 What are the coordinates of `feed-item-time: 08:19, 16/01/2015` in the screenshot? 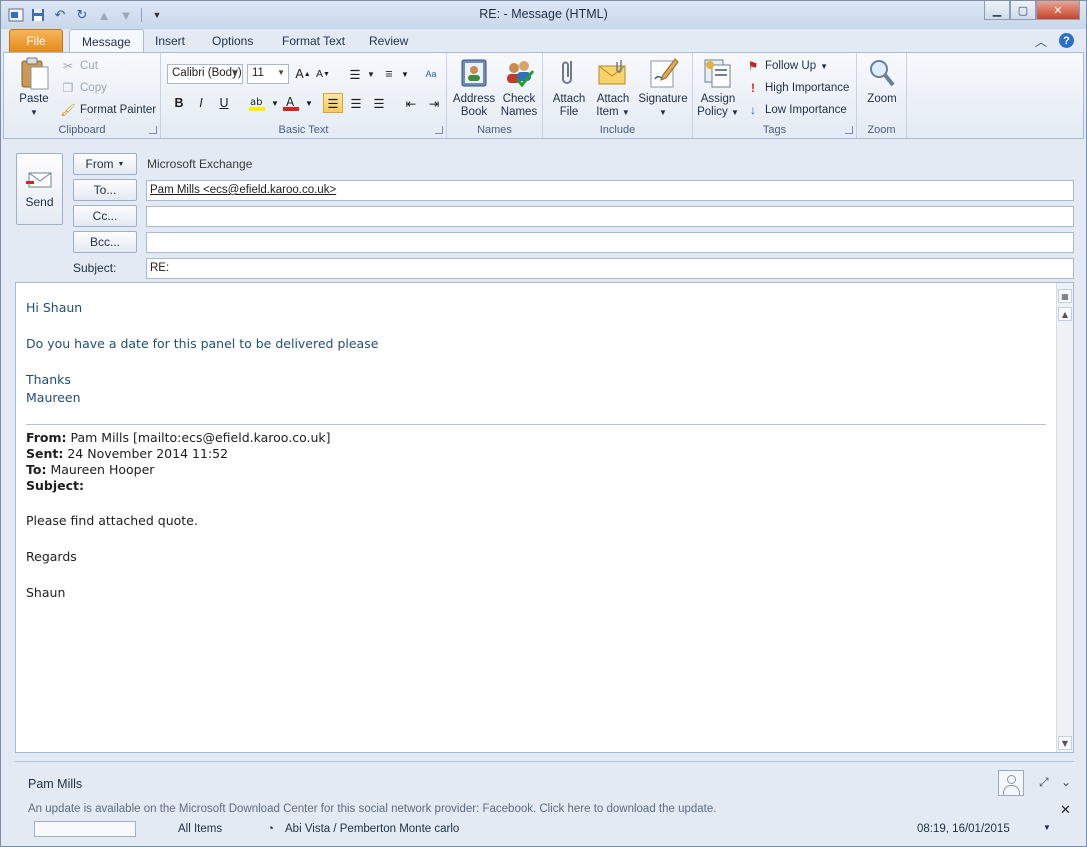 It's located at (963, 829).